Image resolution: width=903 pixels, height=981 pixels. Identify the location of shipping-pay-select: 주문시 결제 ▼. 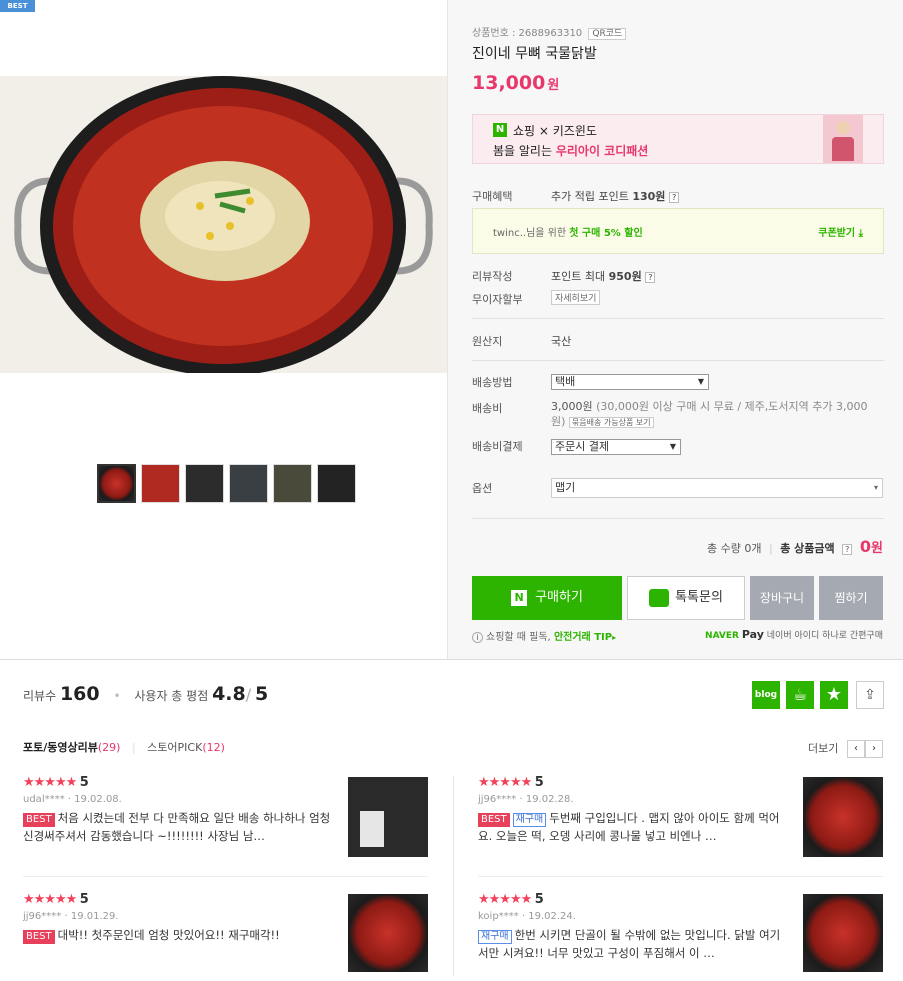
(616, 447).